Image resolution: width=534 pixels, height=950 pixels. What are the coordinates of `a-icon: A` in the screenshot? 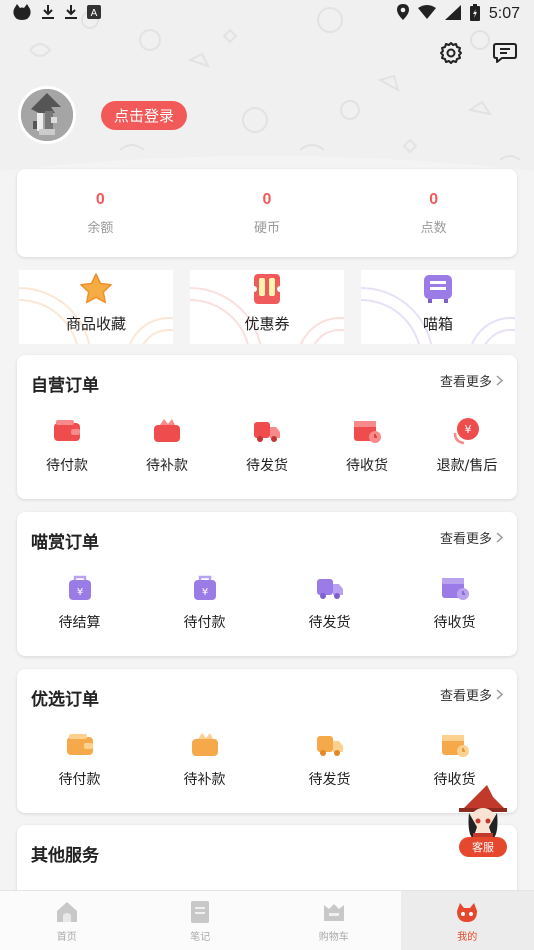 It's located at (94, 14).